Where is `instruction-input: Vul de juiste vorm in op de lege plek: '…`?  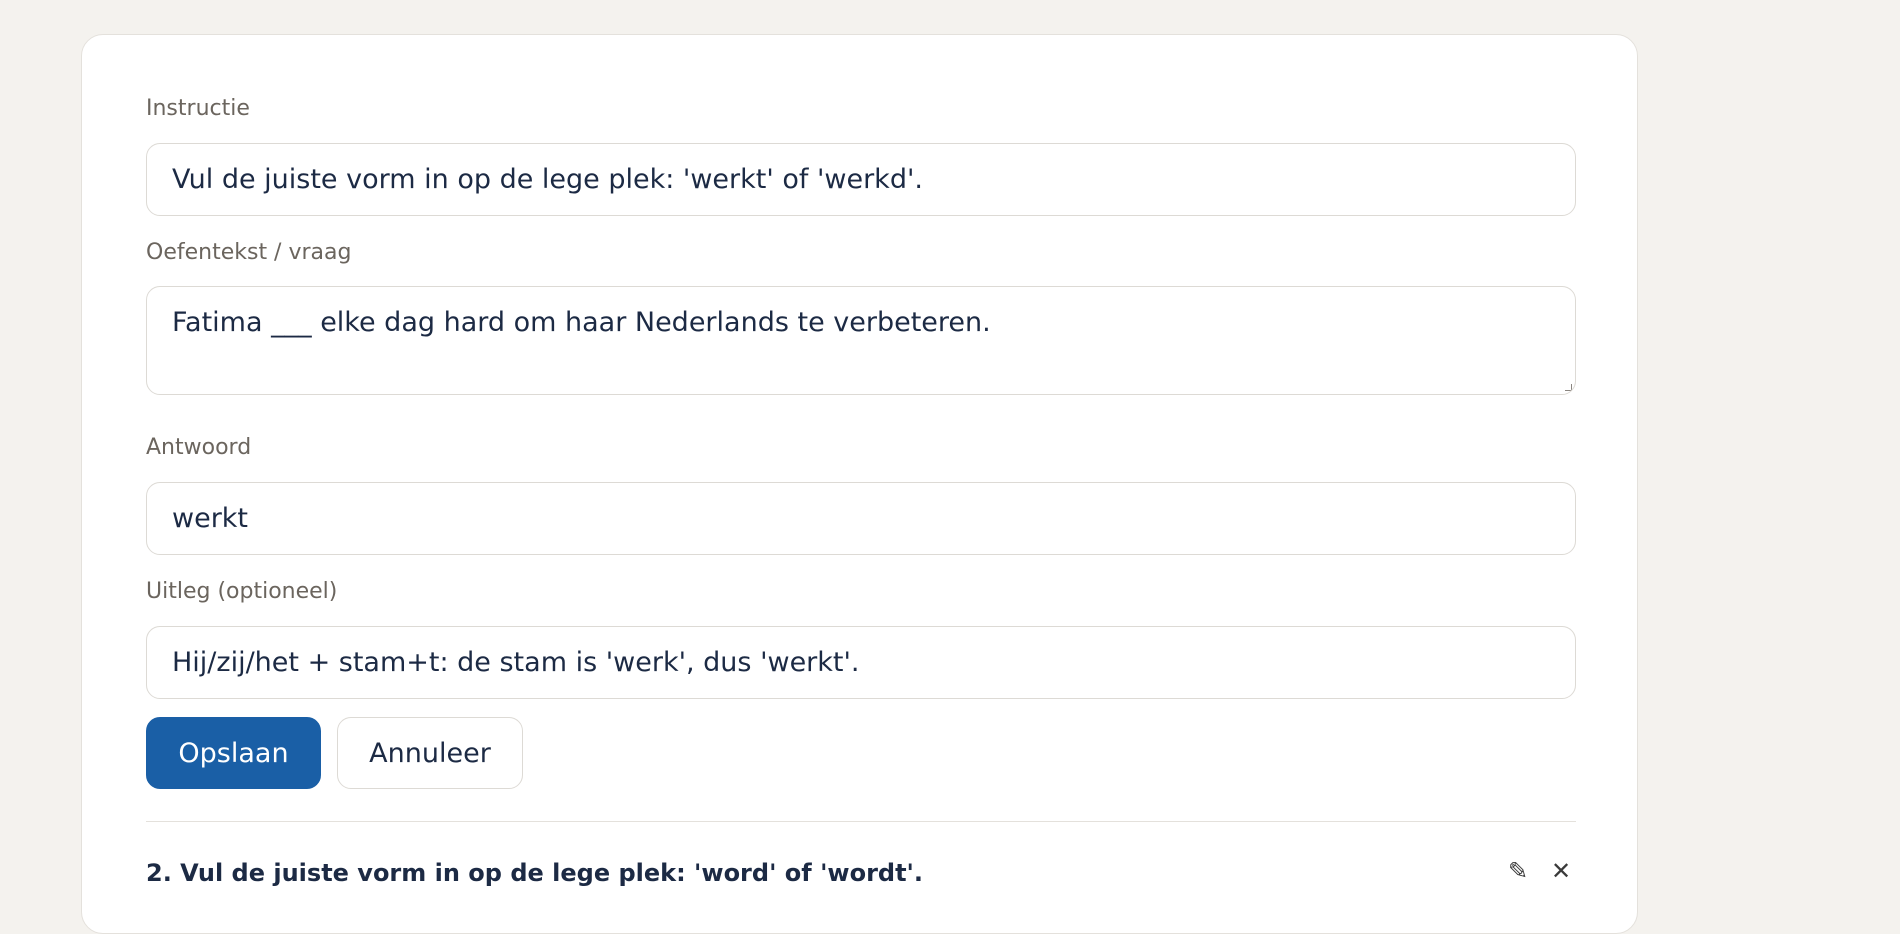
instruction-input: Vul de juiste vorm in op de lege plek: '… is located at coordinates (861, 179).